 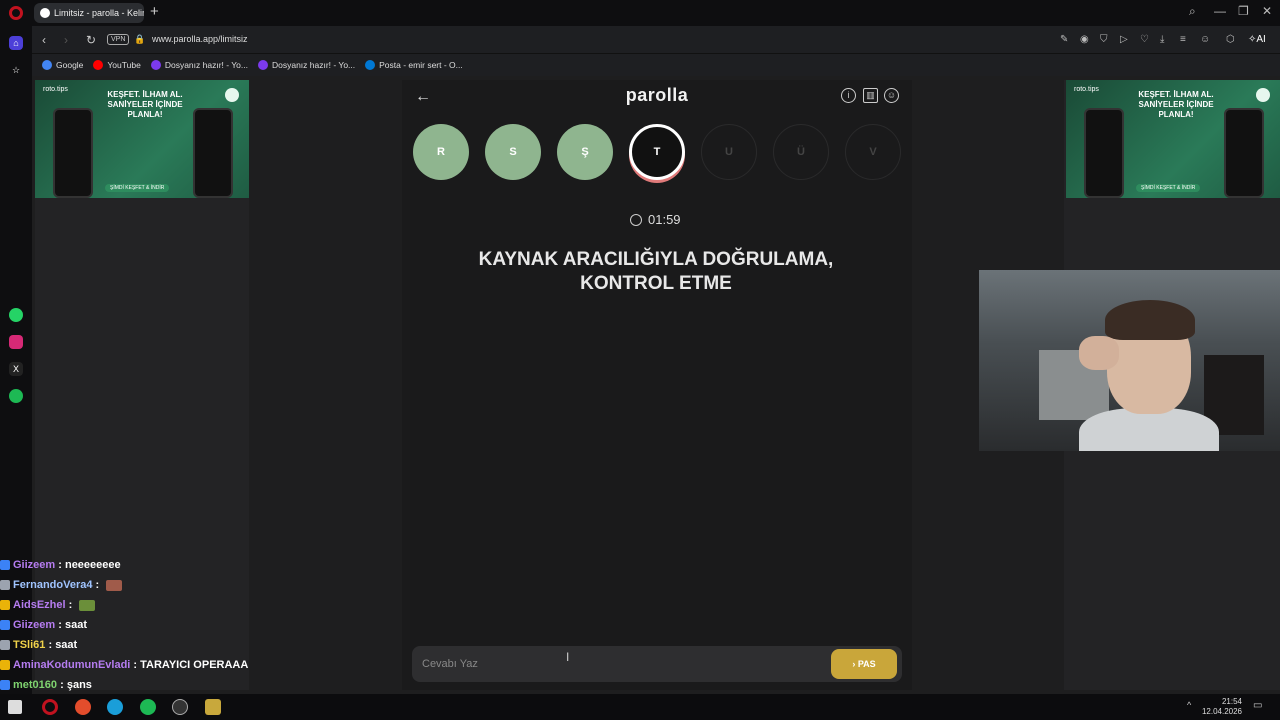 I want to click on spotify-taskbar-icon, so click(x=148, y=707).